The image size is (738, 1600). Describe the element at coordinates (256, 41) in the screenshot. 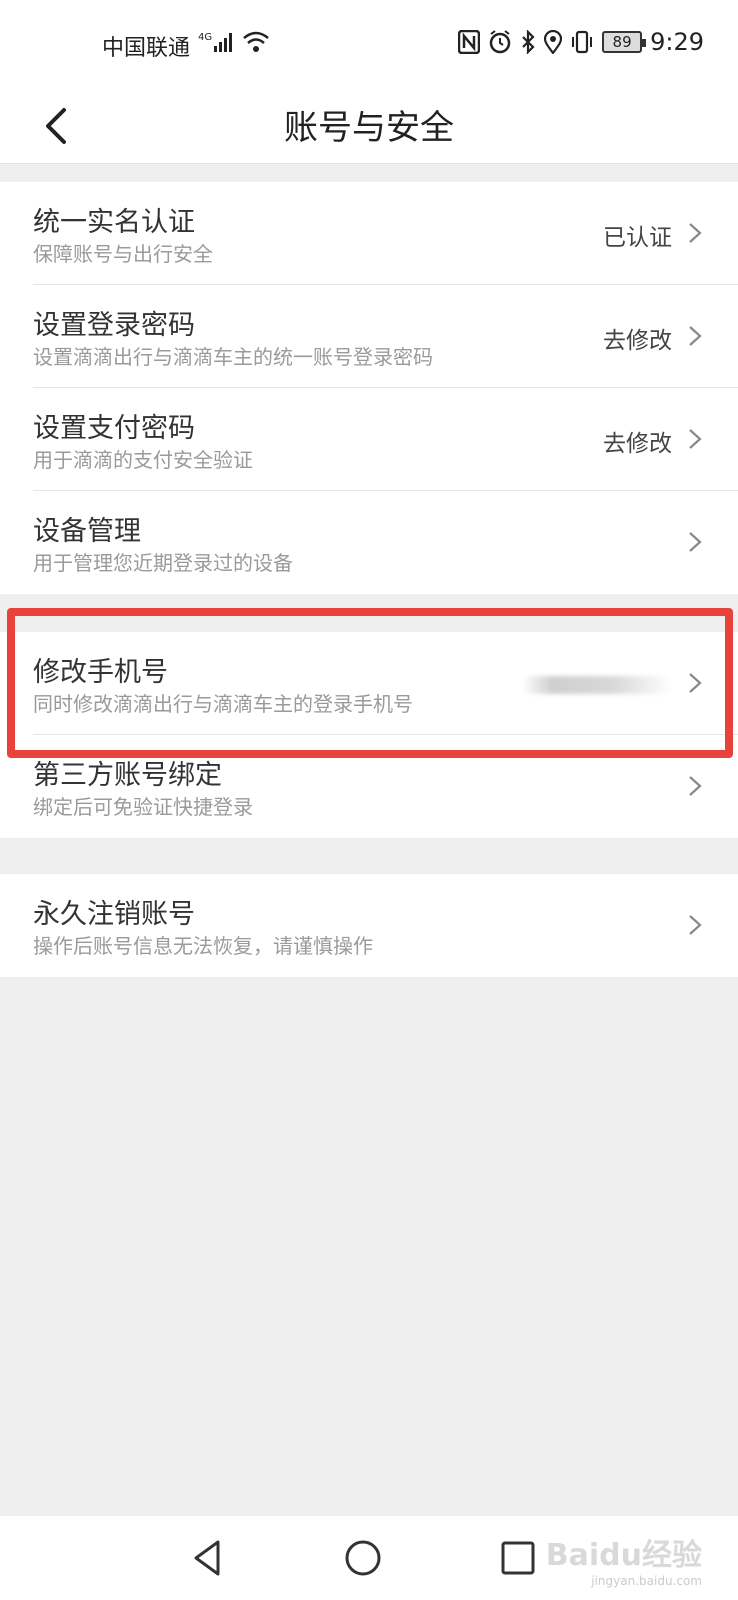

I see `wifi-icon` at that location.